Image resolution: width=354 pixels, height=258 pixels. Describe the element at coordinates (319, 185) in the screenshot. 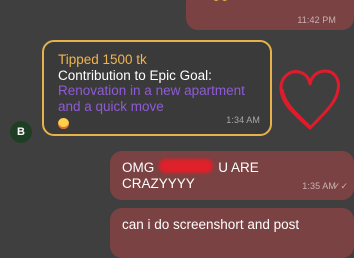

I see `message-time: 1:35 AM` at that location.